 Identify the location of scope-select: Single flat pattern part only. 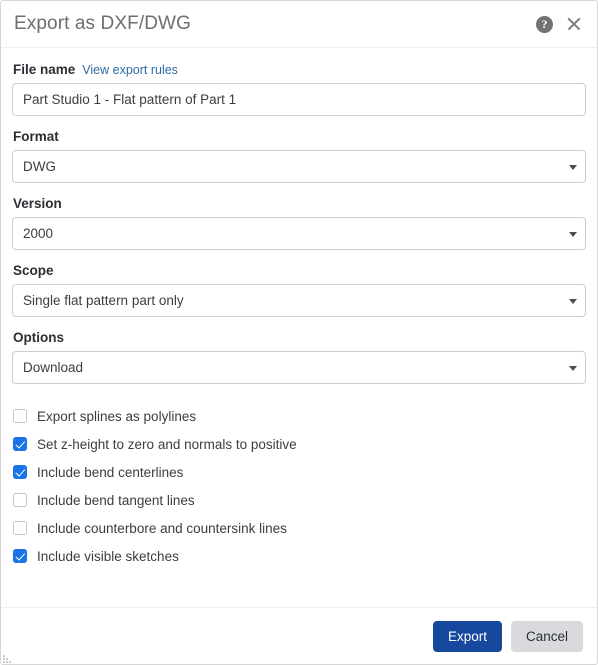
(299, 300).